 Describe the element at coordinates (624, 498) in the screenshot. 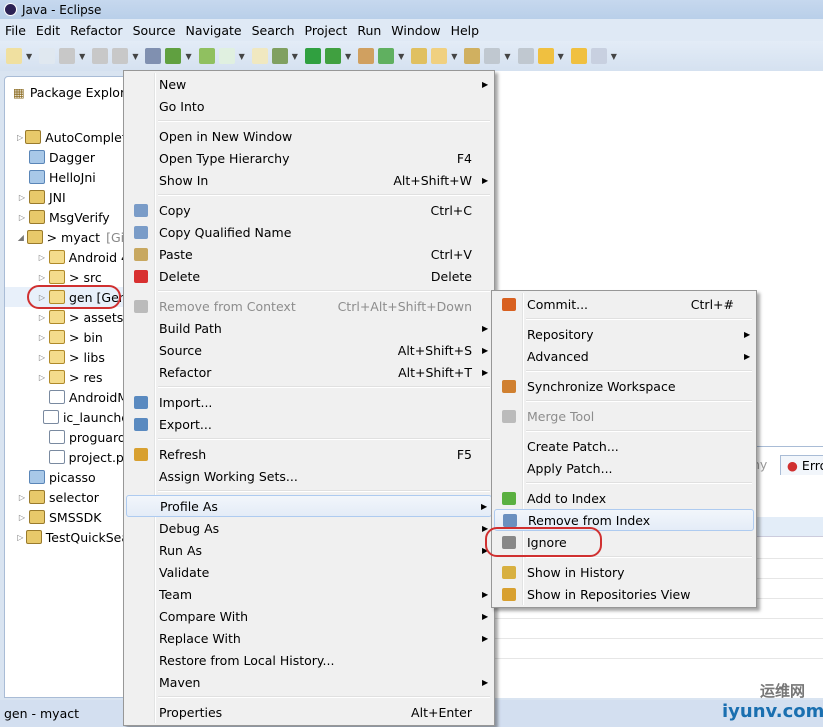

I see `menu-item-add-to-index: Add to Index` at that location.